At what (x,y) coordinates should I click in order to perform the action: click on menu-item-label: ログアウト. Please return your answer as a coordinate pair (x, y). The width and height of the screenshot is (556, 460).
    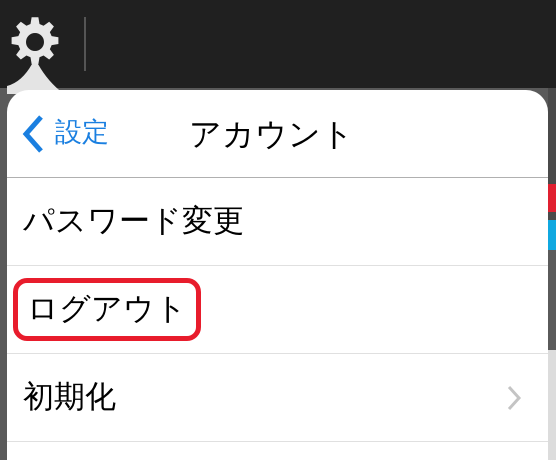
    Looking at the image, I should click on (107, 309).